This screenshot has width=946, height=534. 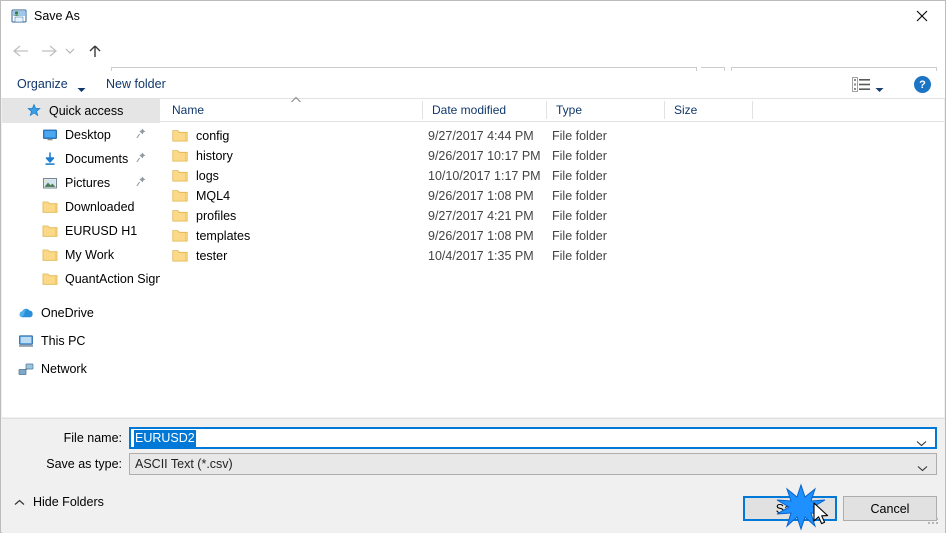 What do you see at coordinates (64, 369) in the screenshot?
I see `sidebar-item-label: Network` at bounding box center [64, 369].